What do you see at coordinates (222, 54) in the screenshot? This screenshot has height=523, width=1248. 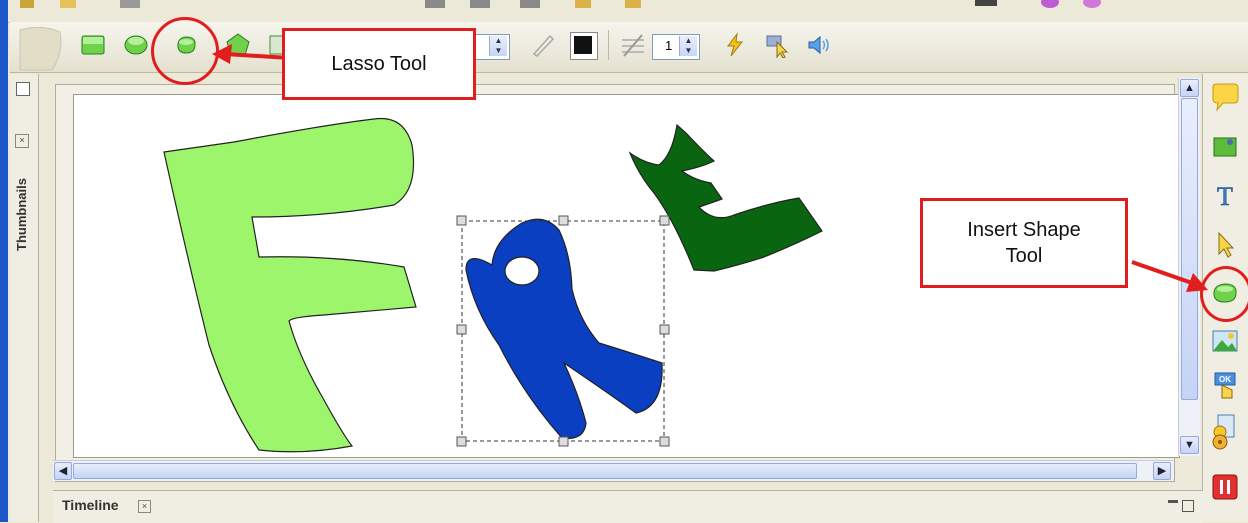 I see `lasso-arrowhead` at bounding box center [222, 54].